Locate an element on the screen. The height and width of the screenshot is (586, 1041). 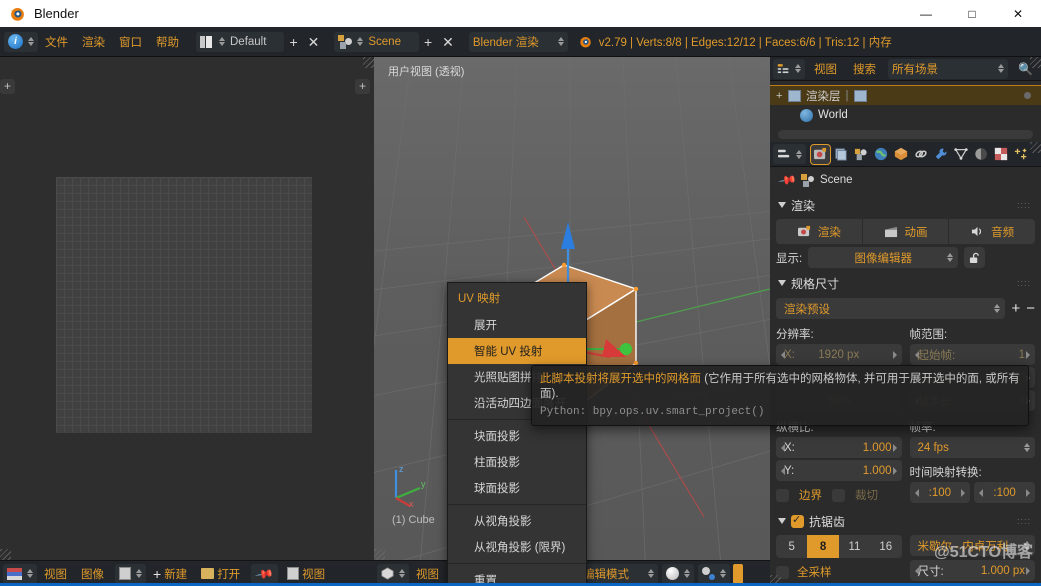
frame-start-field: 起始帧: 1 is located at coordinates (972, 354).